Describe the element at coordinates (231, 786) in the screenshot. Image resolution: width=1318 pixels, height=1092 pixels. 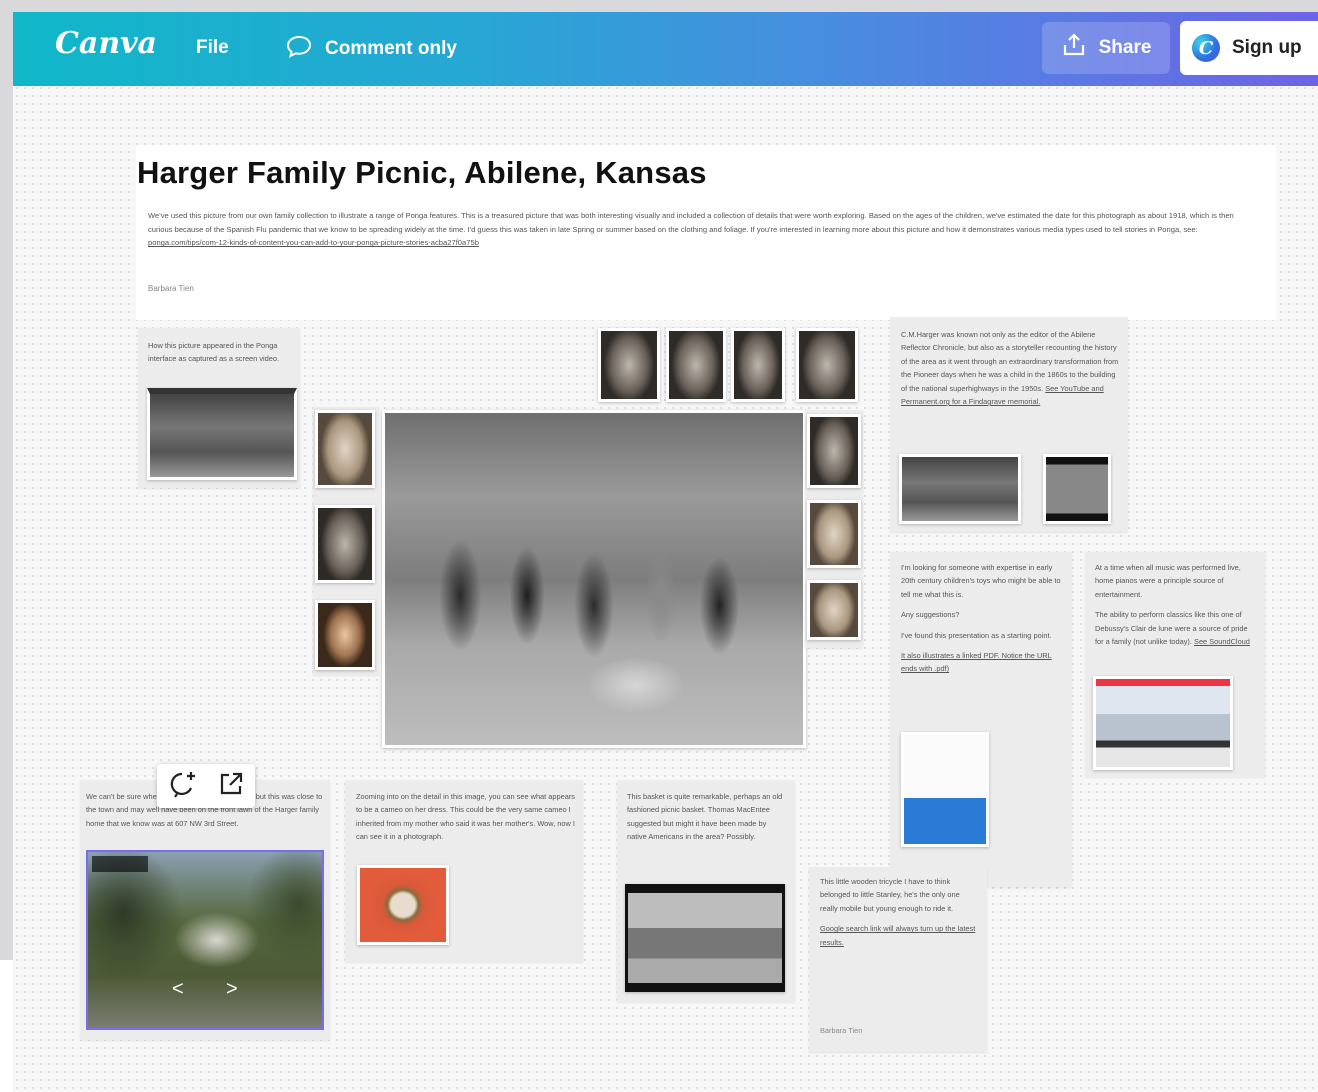
I see `open-external-icon` at that location.